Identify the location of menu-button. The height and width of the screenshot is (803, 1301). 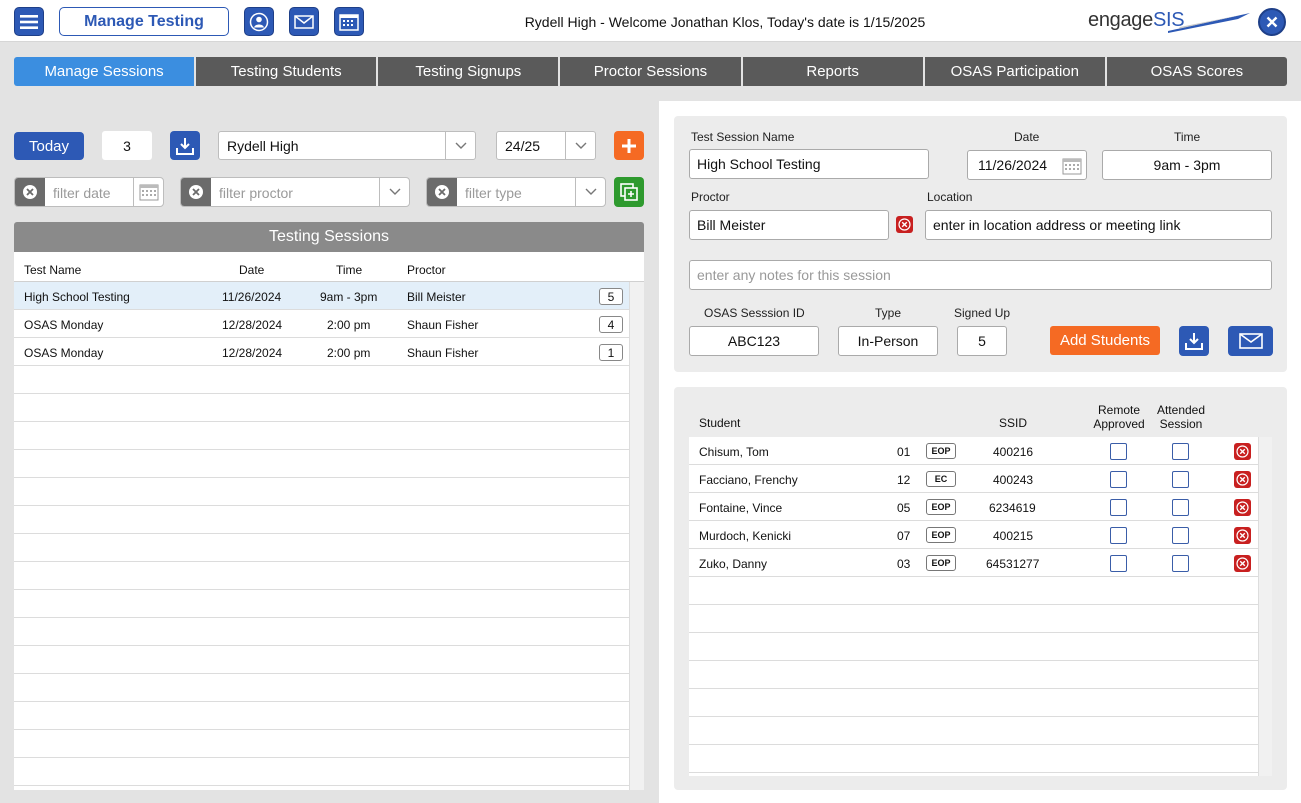
(29, 21).